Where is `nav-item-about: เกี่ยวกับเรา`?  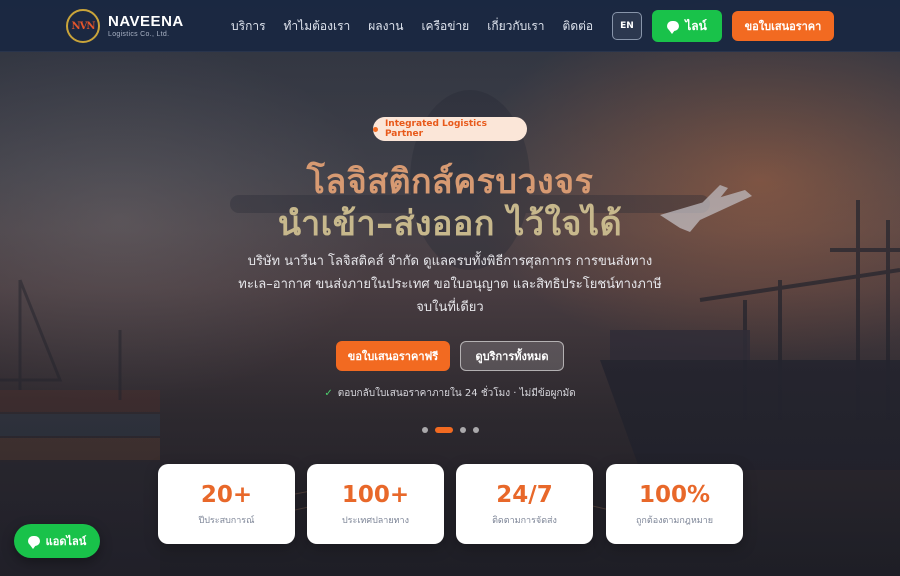
nav-item-about: เกี่ยวกับเรา is located at coordinates (515, 26).